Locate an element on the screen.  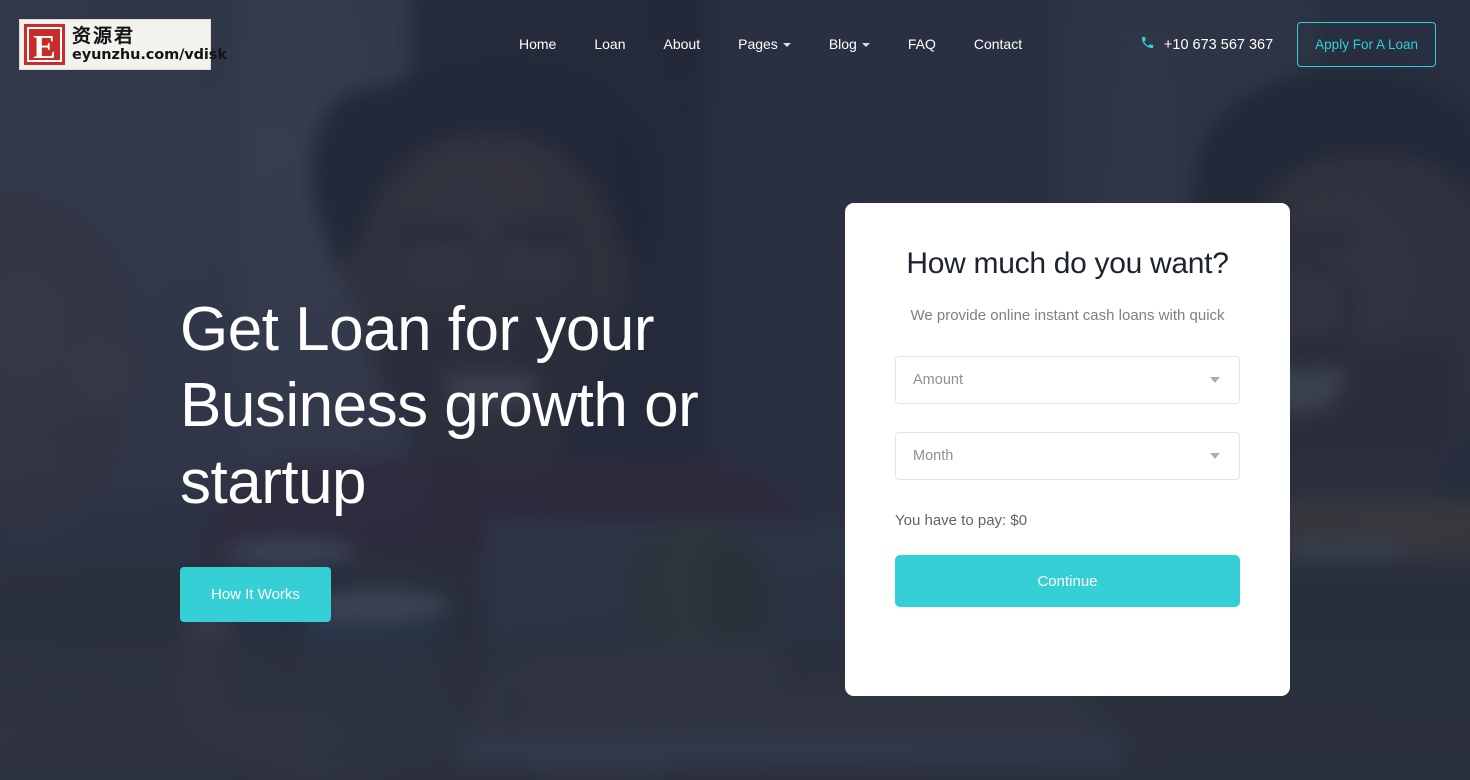
continue-button: Continue is located at coordinates (1067, 581).